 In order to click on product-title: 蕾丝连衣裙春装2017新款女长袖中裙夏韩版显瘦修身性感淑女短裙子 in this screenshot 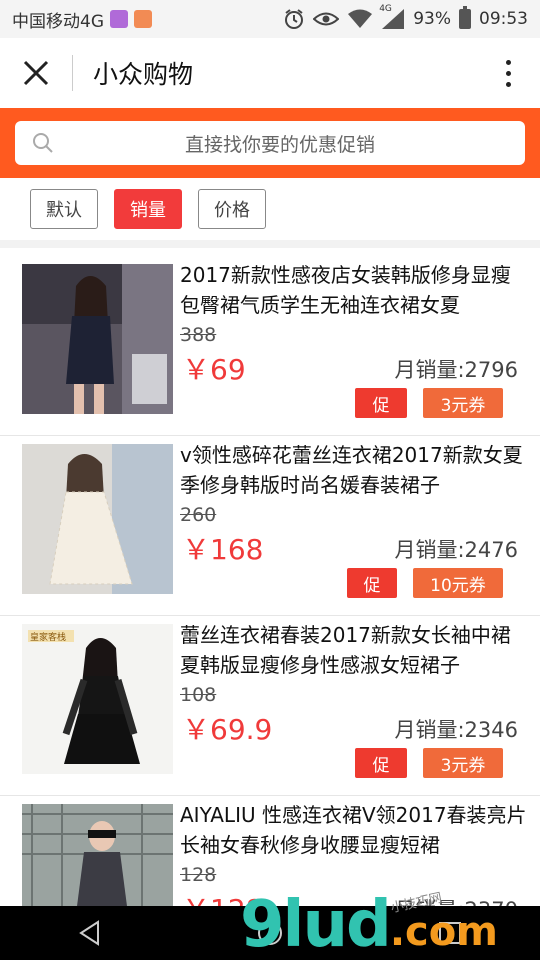, I will do `click(355, 650)`.